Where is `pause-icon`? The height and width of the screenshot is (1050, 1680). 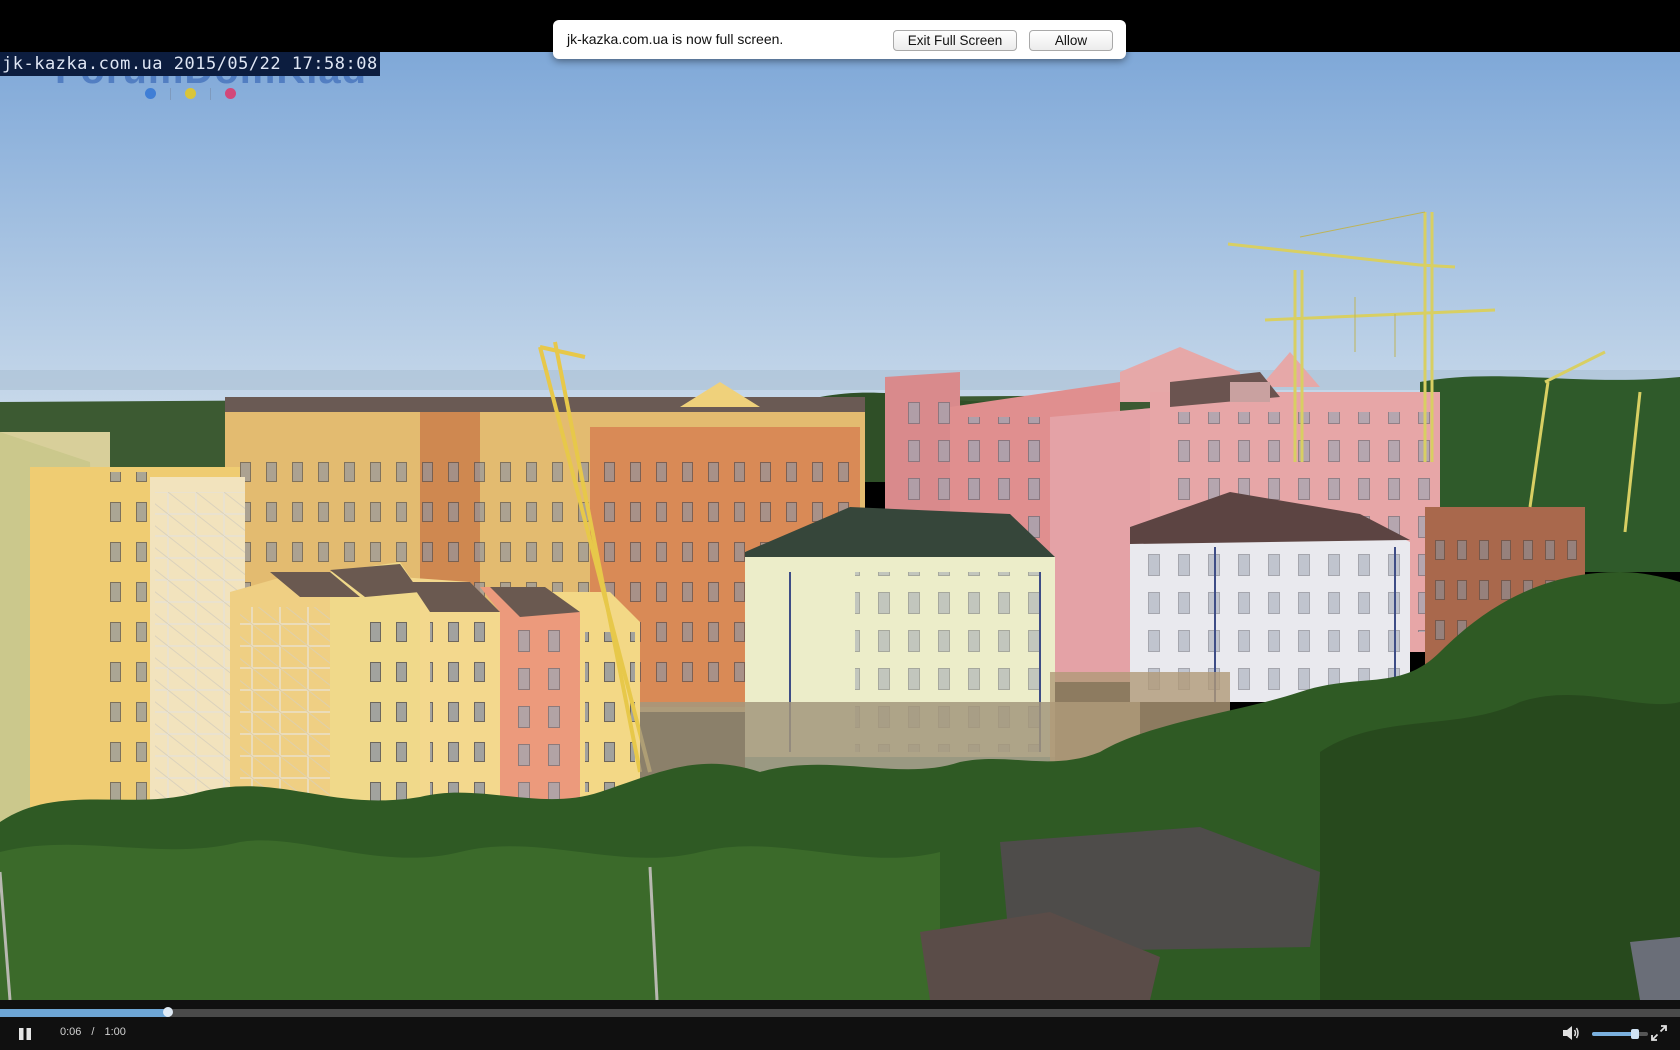 pause-icon is located at coordinates (25, 1034).